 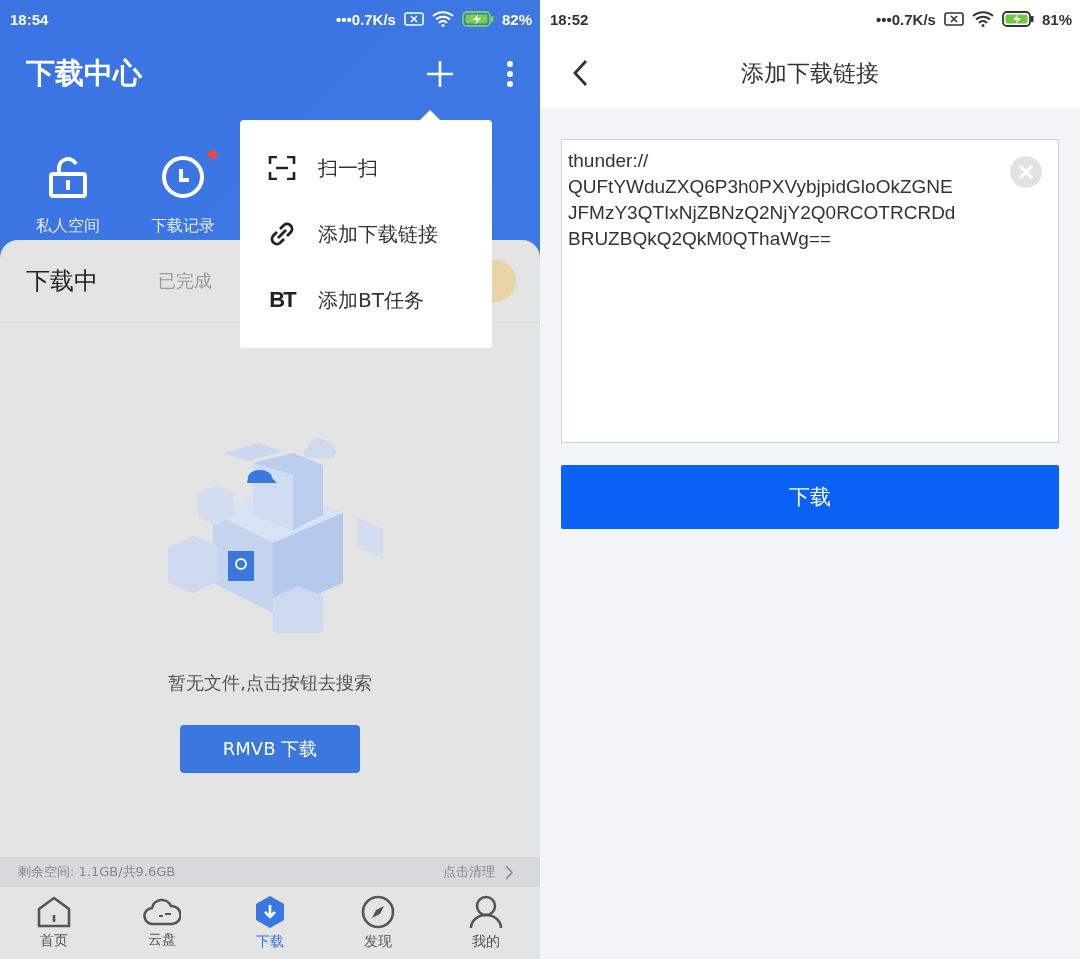 I want to click on nav-item: 下载, so click(x=270, y=923).